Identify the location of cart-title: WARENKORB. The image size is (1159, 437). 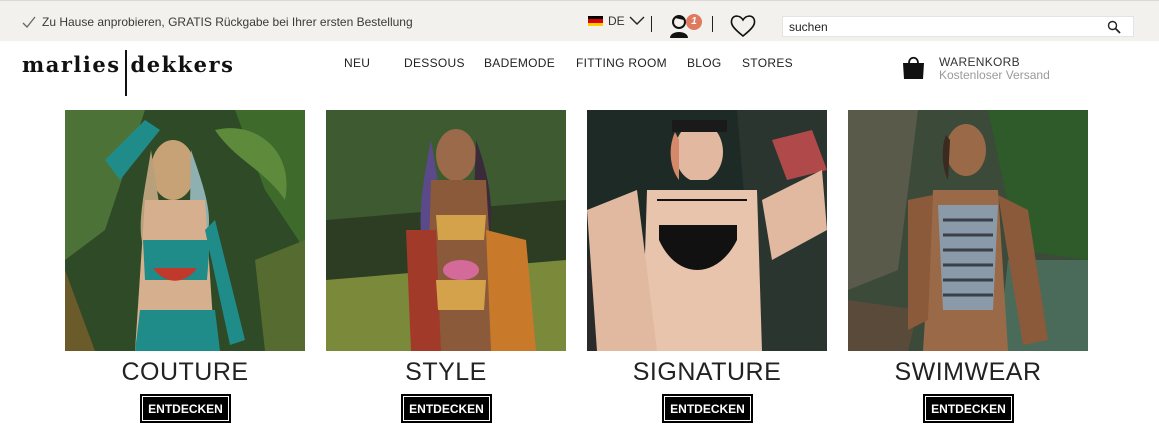
(979, 62).